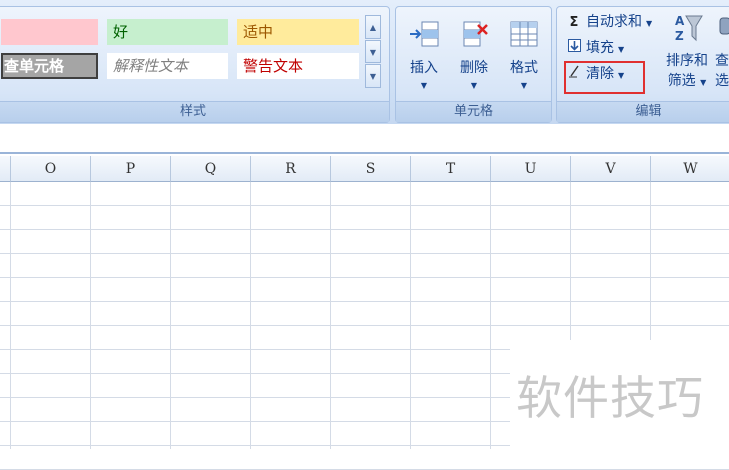  What do you see at coordinates (574, 22) in the screenshot?
I see `sigma-icon: Σ` at bounding box center [574, 22].